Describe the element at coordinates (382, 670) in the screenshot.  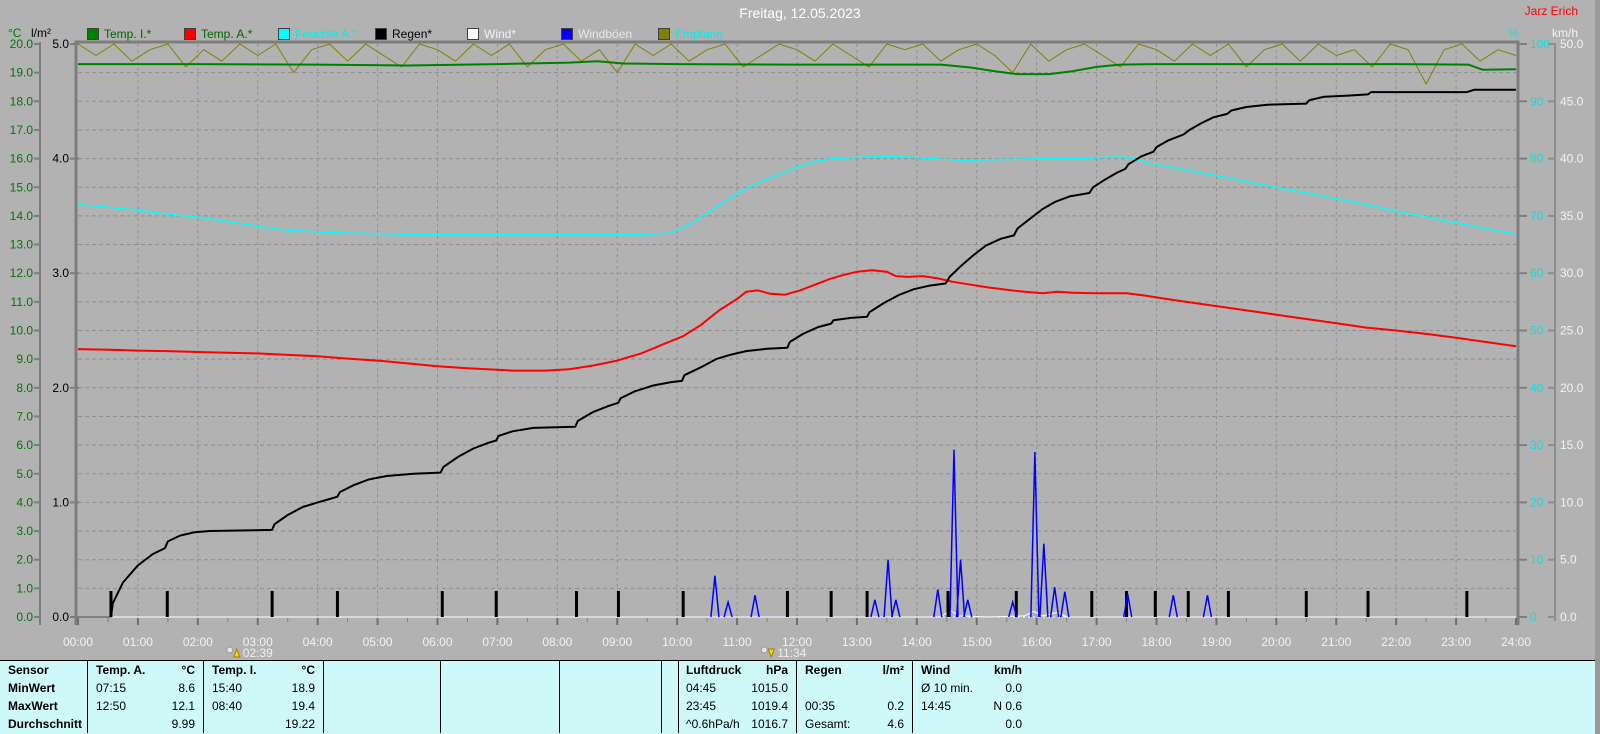
I see `table-header-cell` at that location.